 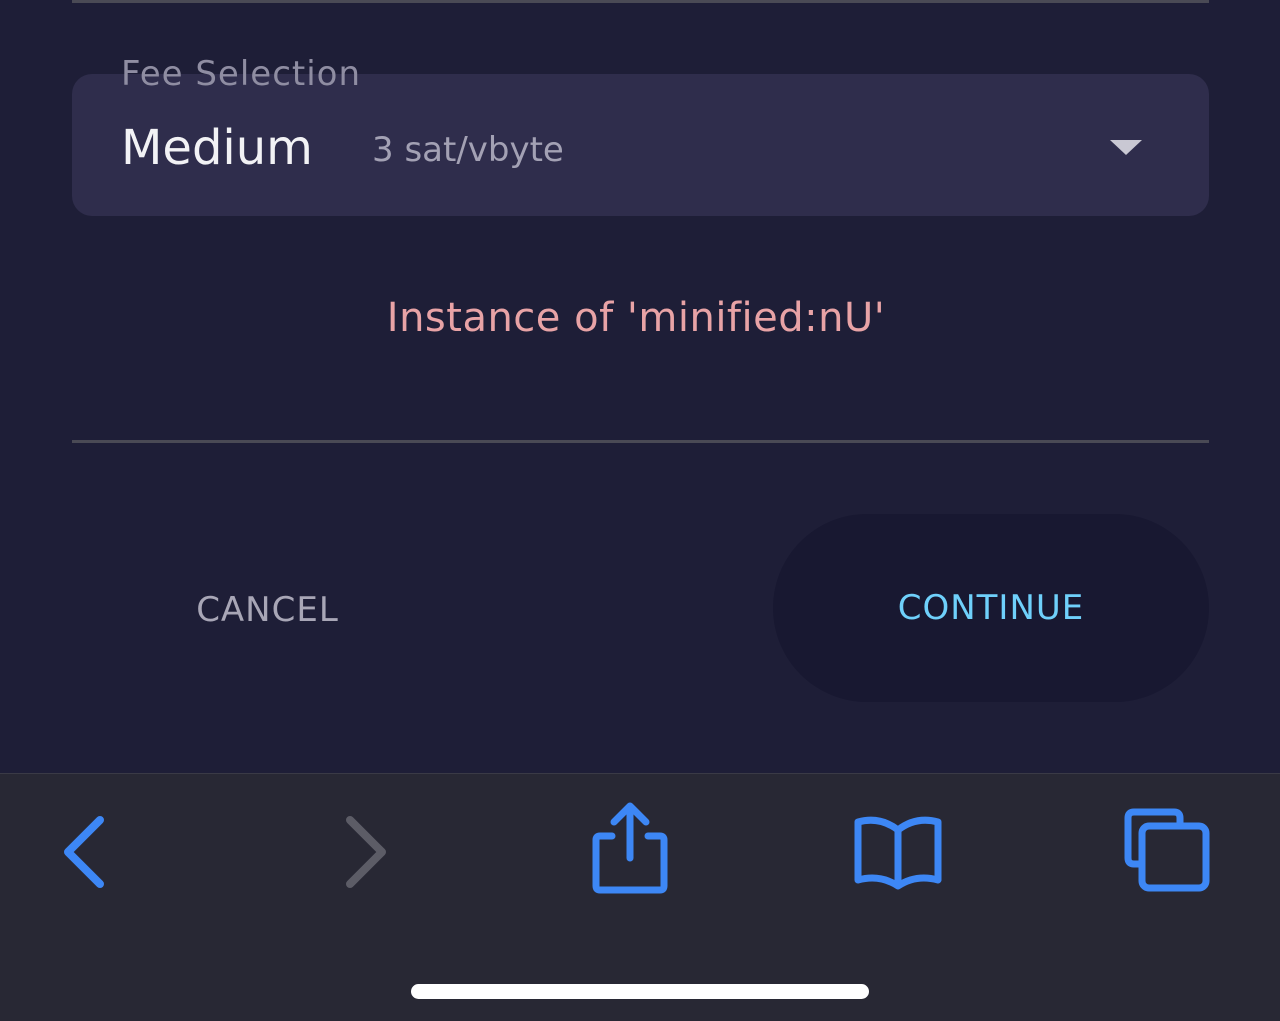 I want to click on cancel-button: CANCEL, so click(x=267, y=610).